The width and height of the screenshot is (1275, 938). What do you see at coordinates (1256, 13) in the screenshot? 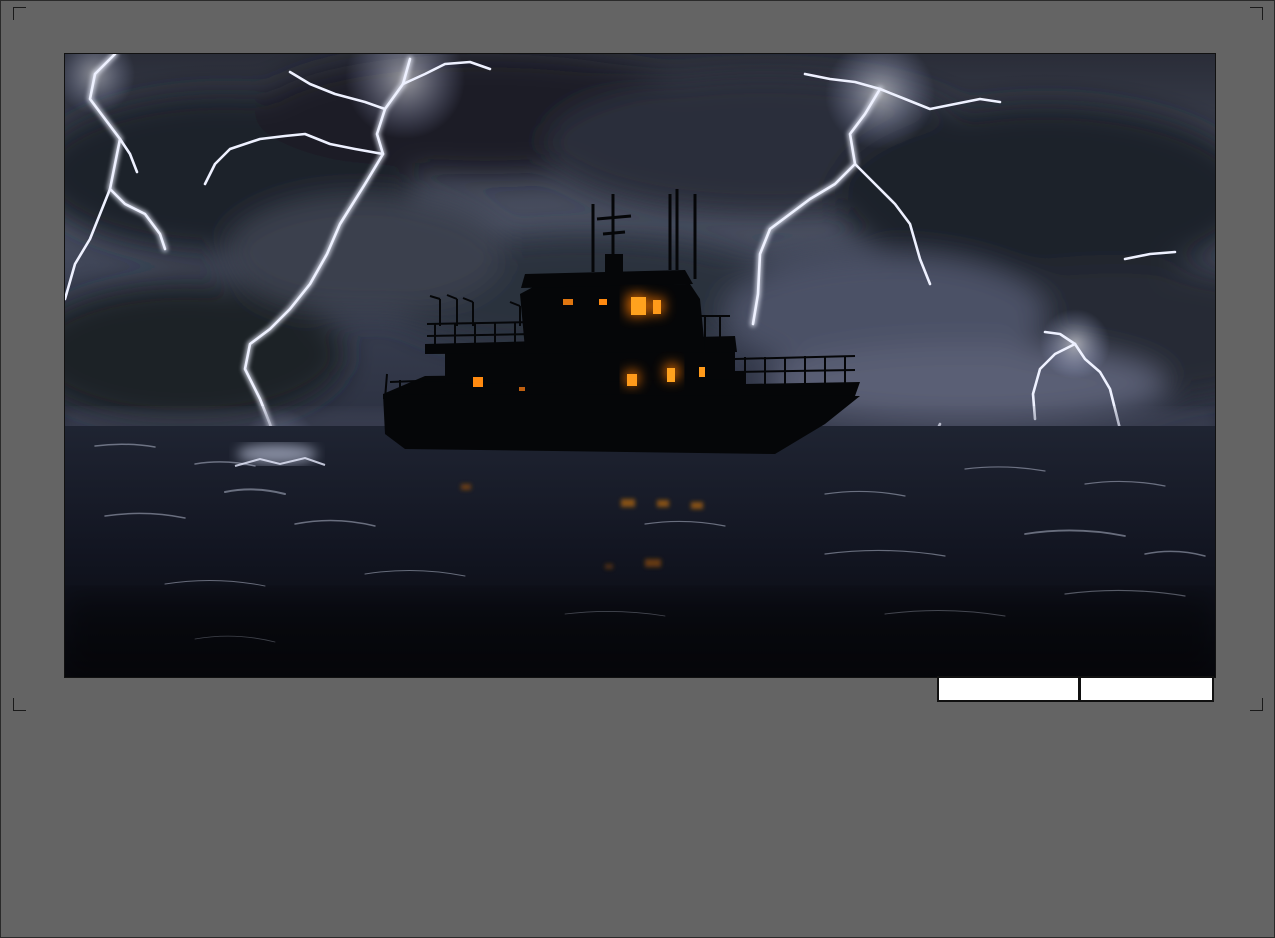
I see `crop-mark-top-right` at bounding box center [1256, 13].